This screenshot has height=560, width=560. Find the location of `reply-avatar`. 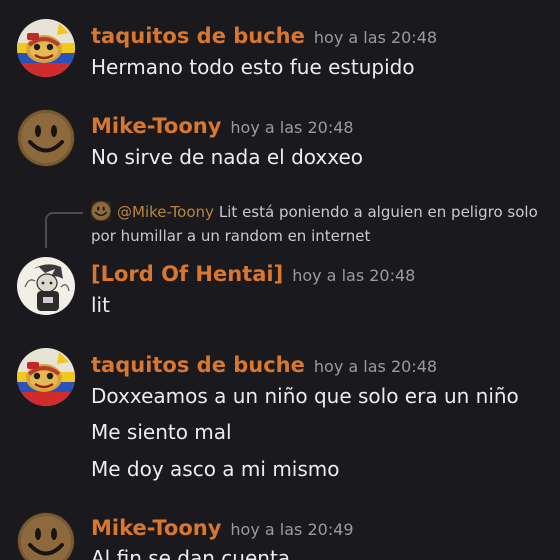

reply-avatar is located at coordinates (101, 211).